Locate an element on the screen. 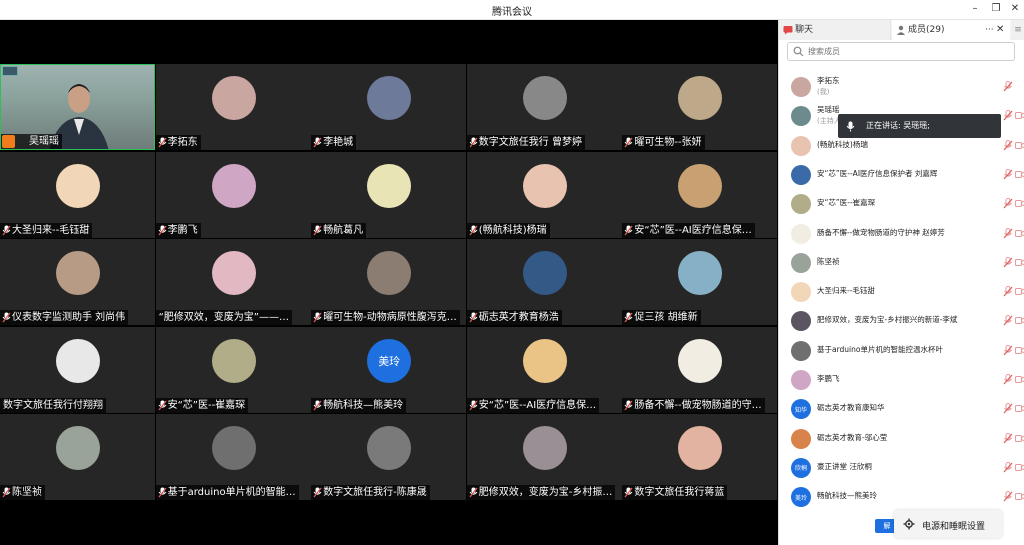 This screenshot has height=545, width=1024. member-row: 李鹏飞 is located at coordinates (901, 379).